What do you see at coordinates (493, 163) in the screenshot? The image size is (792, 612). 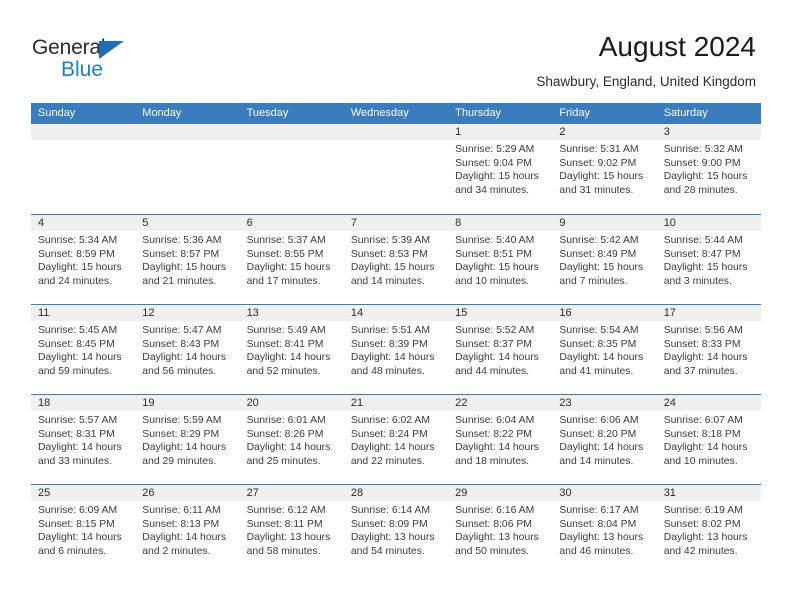 I see `day-detail-line: Sunset: 9:04 PM` at bounding box center [493, 163].